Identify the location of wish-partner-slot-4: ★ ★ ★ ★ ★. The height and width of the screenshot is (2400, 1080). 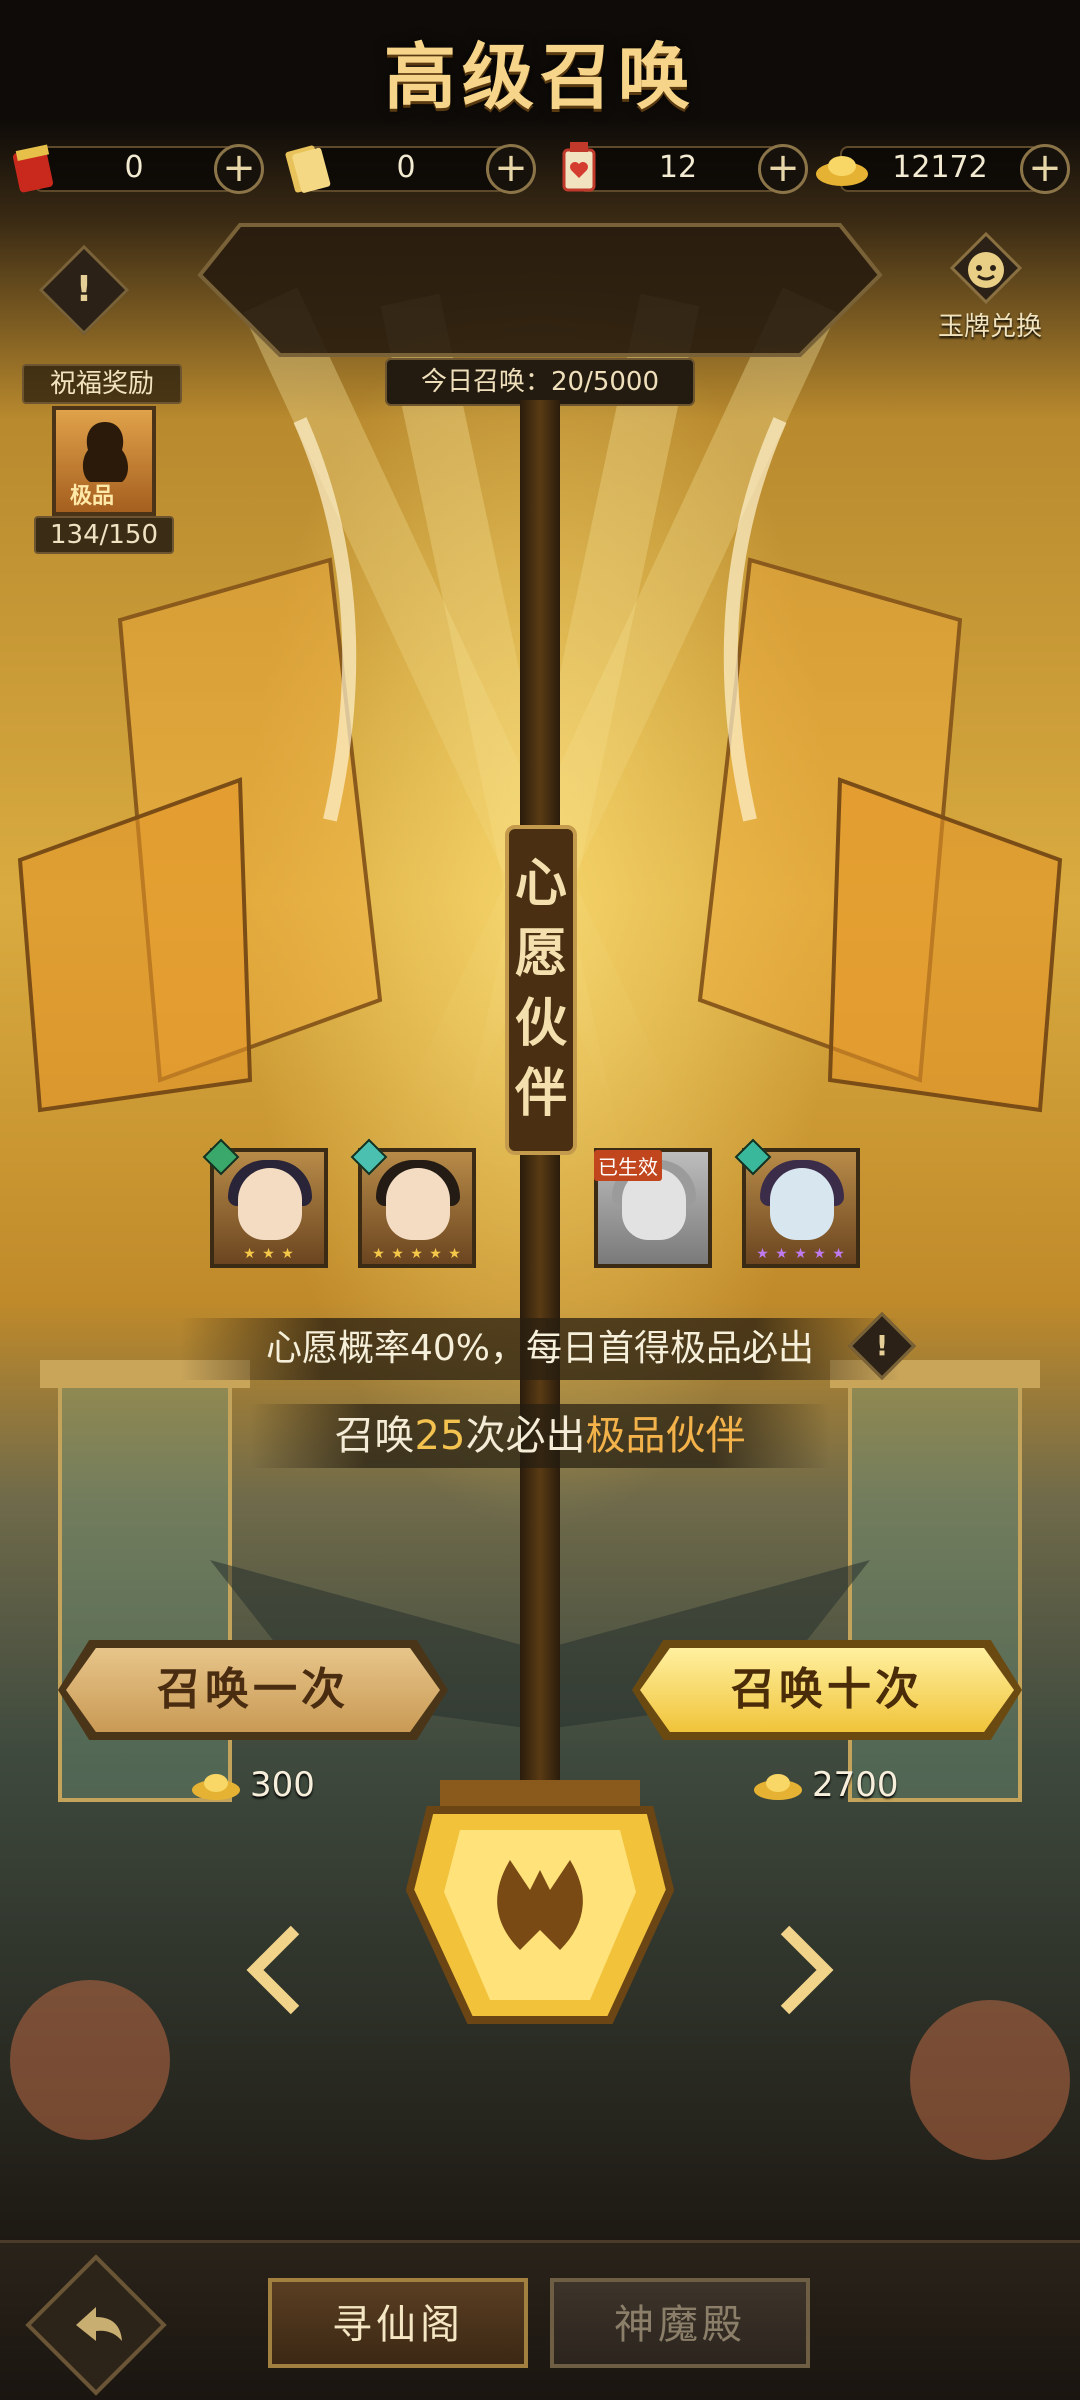
(797, 1203).